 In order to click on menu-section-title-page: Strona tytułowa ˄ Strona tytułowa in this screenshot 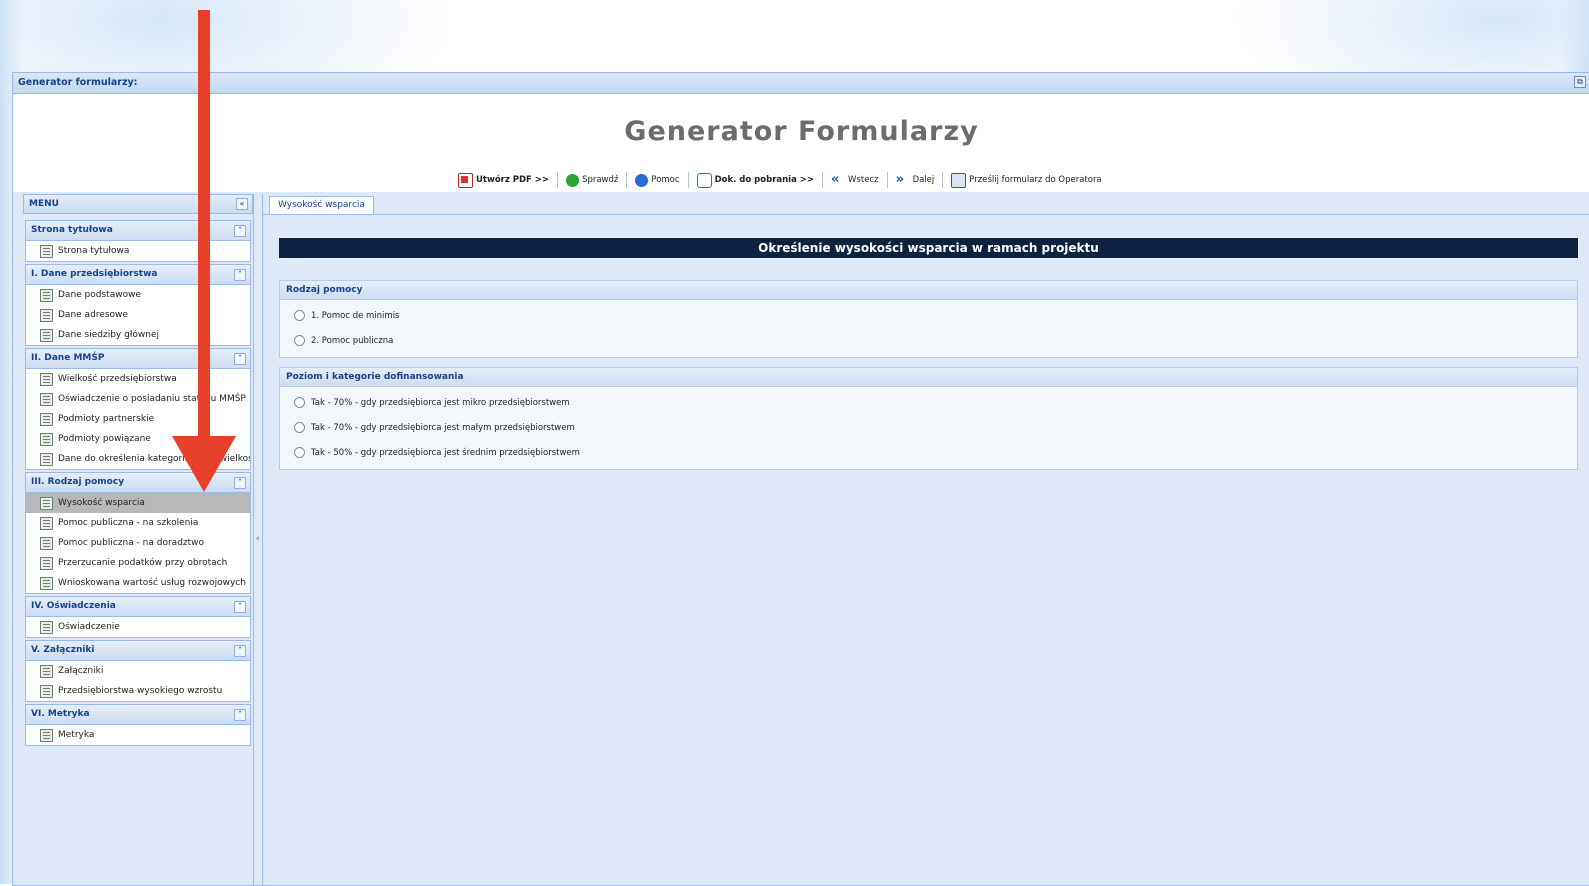, I will do `click(138, 241)`.